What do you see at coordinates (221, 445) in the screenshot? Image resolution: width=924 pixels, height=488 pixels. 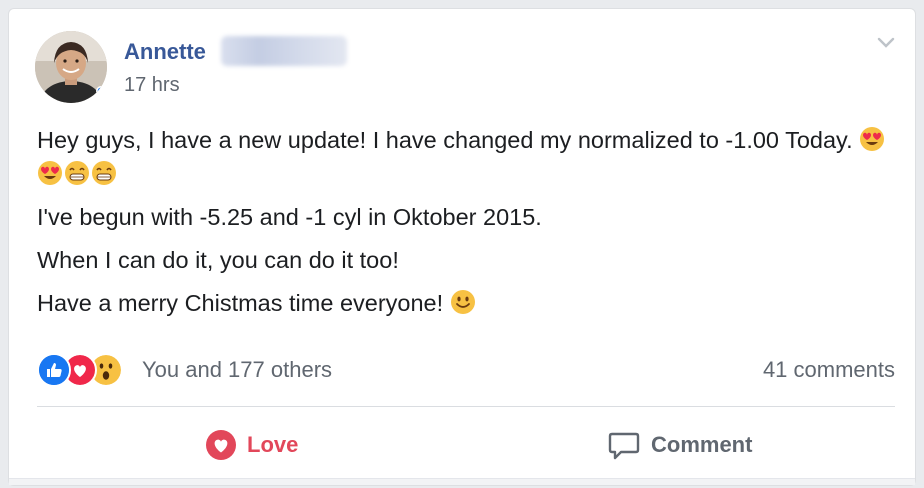 I see `heart-icon` at bounding box center [221, 445].